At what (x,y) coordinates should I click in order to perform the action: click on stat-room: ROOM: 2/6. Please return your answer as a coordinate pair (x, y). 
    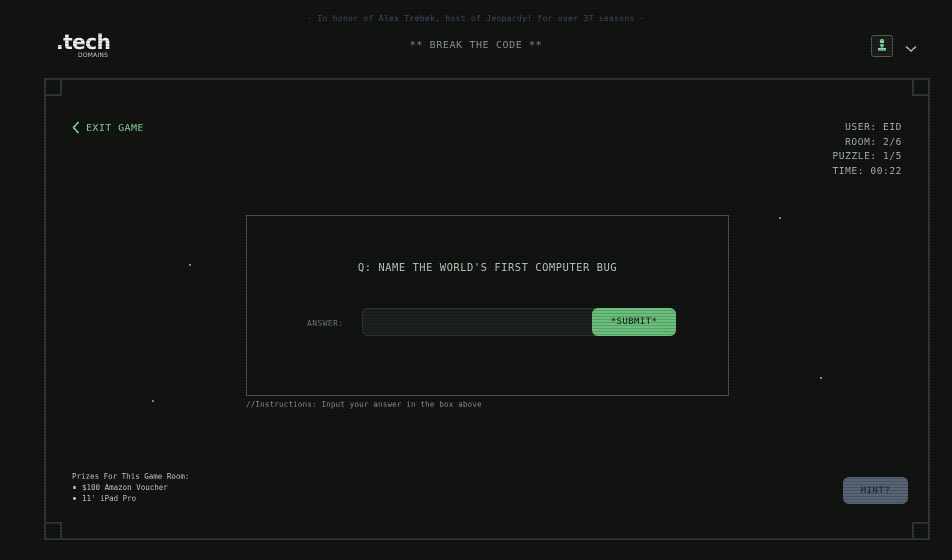
    Looking at the image, I should click on (873, 142).